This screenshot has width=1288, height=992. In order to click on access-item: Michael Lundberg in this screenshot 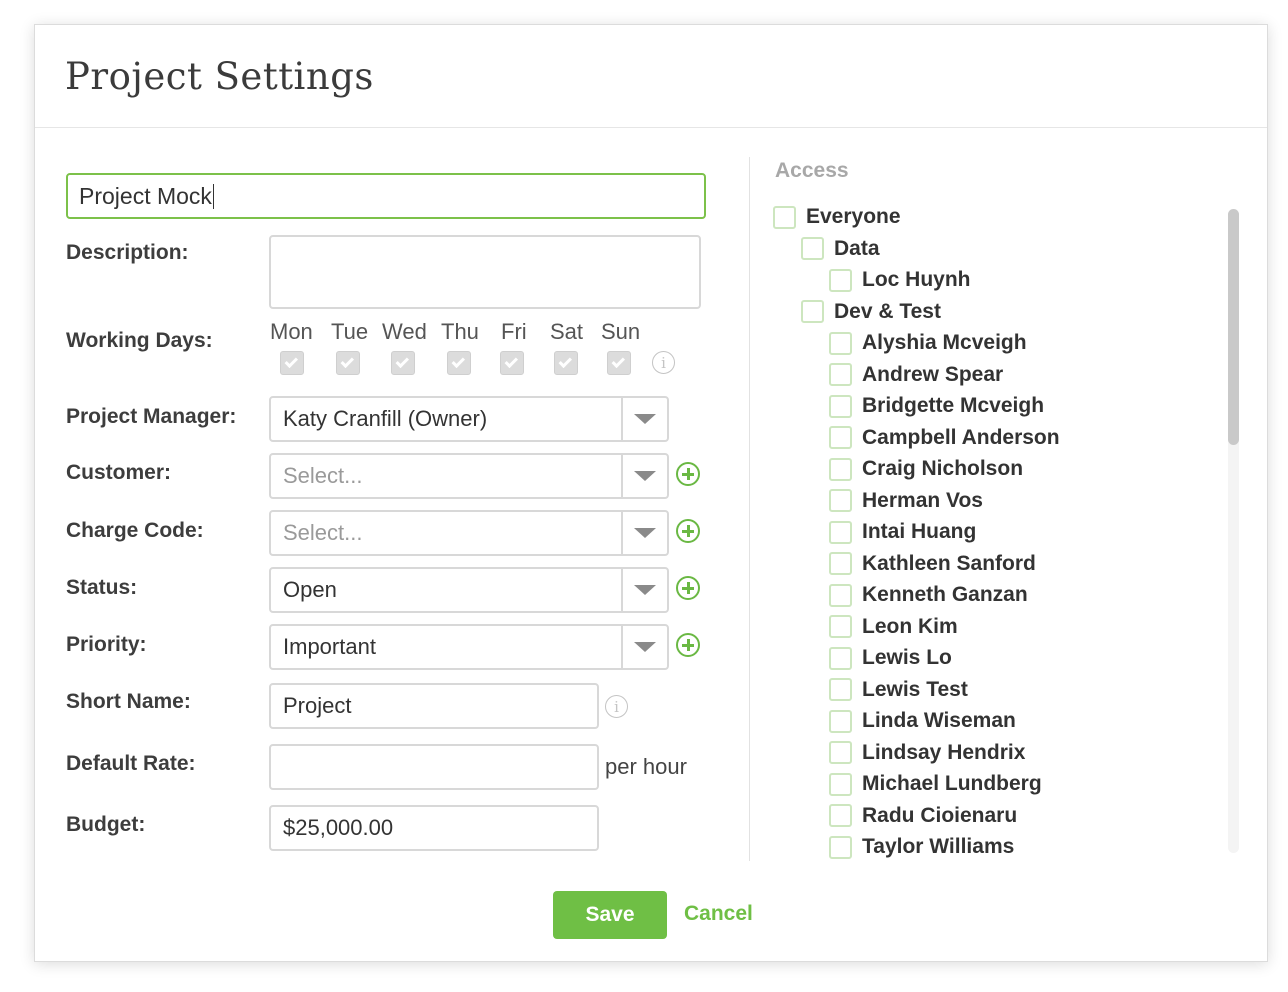, I will do `click(935, 784)`.